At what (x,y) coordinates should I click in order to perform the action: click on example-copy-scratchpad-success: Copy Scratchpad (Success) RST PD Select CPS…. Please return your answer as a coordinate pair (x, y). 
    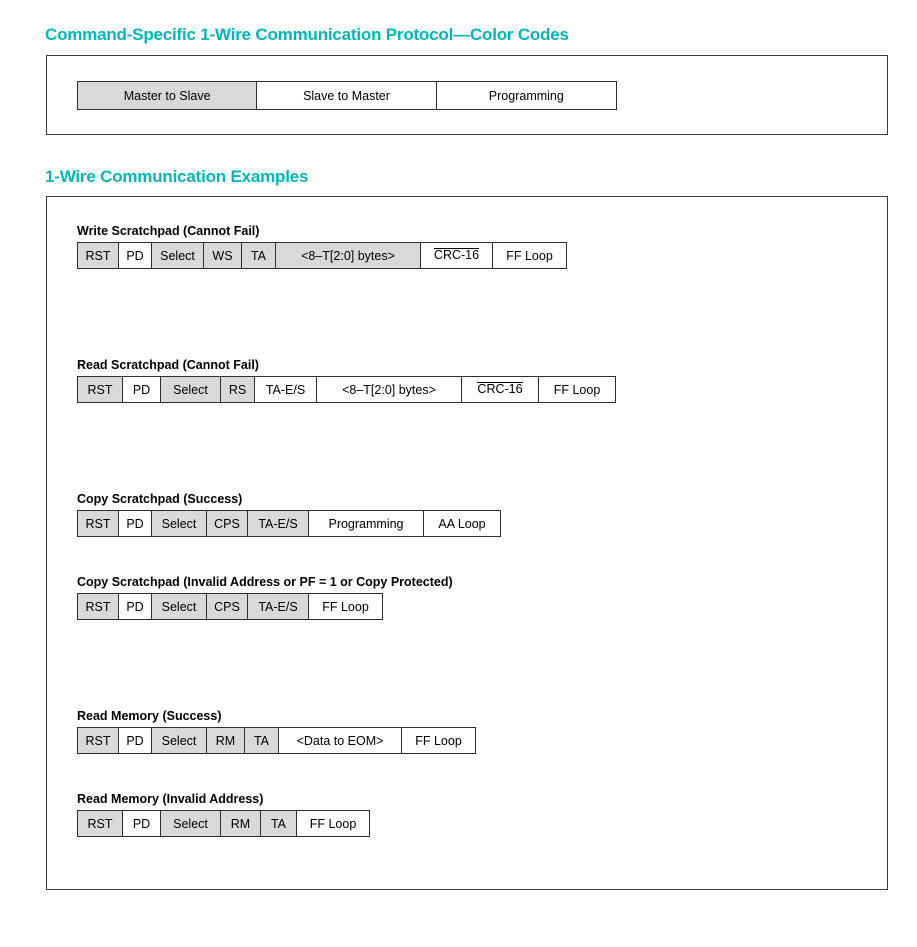
    Looking at the image, I should click on (289, 514).